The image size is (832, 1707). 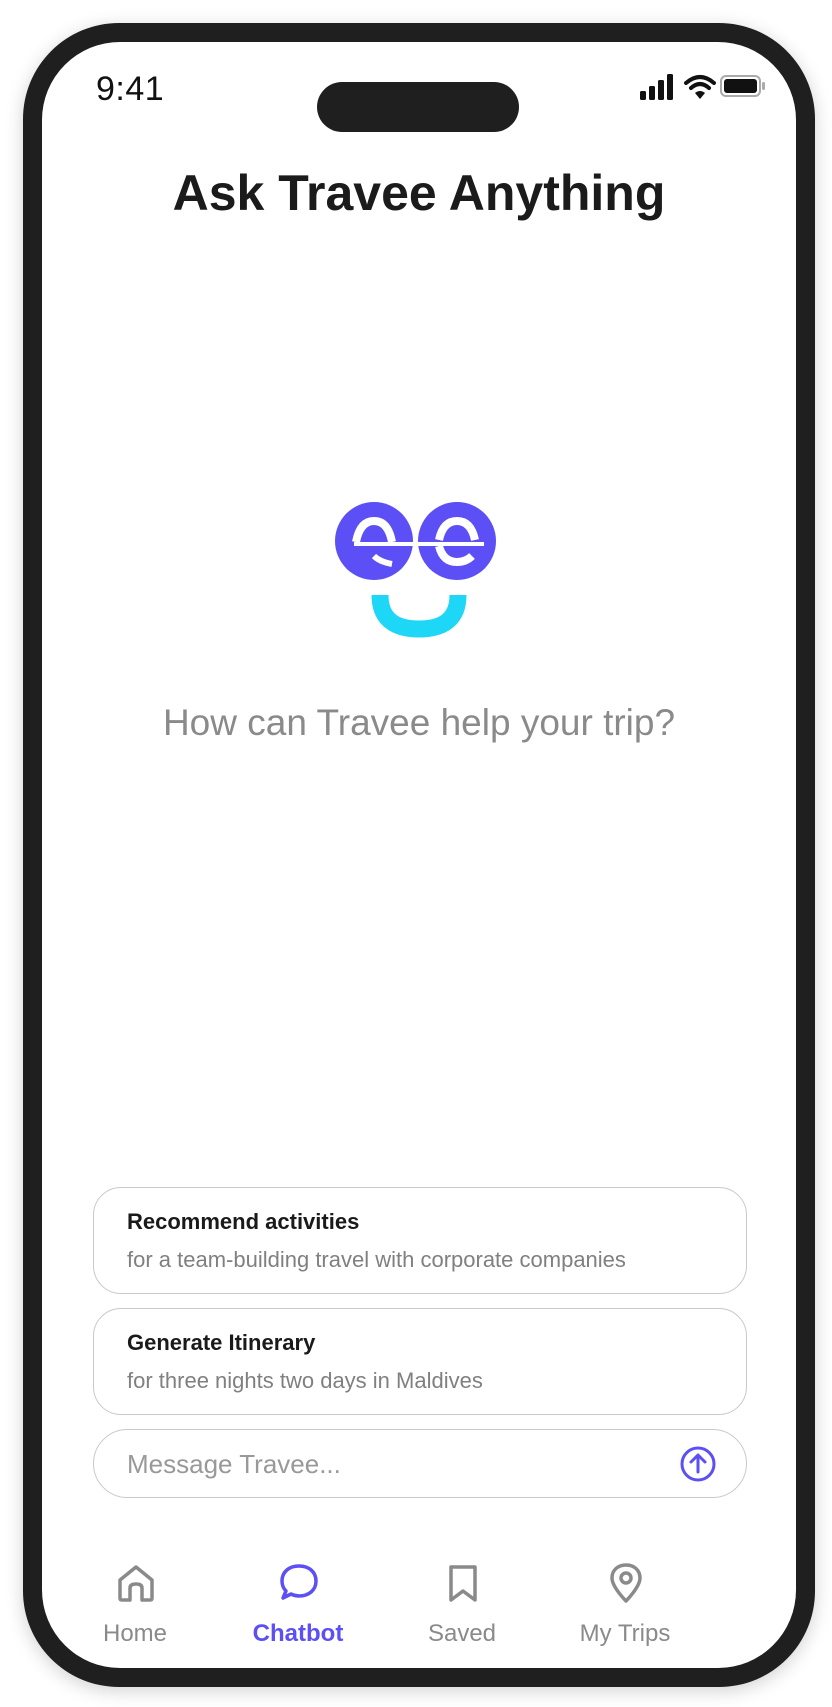 What do you see at coordinates (419, 722) in the screenshot?
I see `hero-prompt: How can Travee help your trip?` at bounding box center [419, 722].